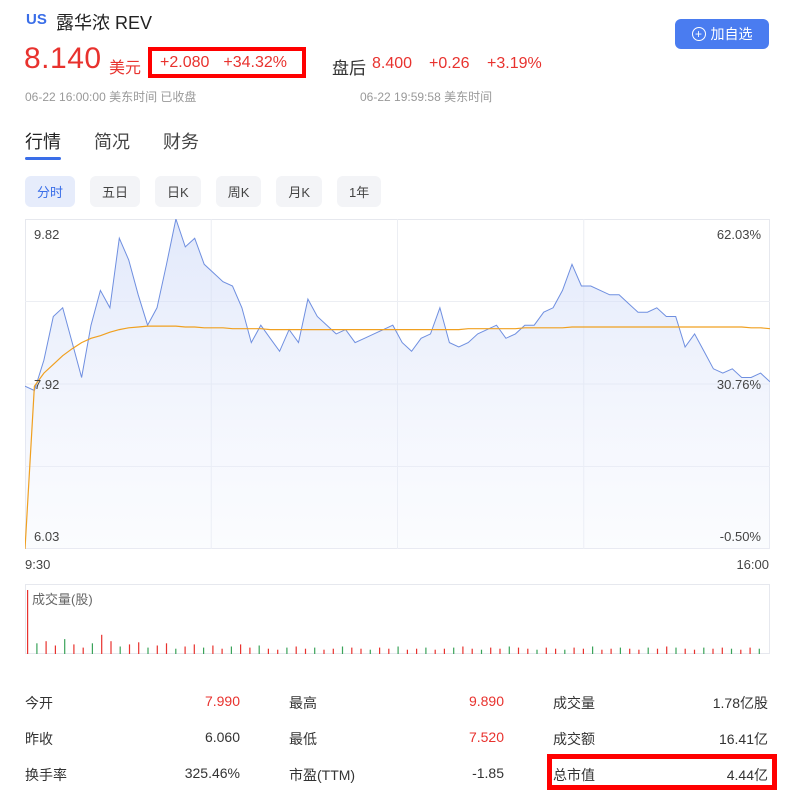 Image resolution: width=801 pixels, height=798 pixels. Describe the element at coordinates (238, 191) in the screenshot. I see `period-weekly-k: 周K` at that location.